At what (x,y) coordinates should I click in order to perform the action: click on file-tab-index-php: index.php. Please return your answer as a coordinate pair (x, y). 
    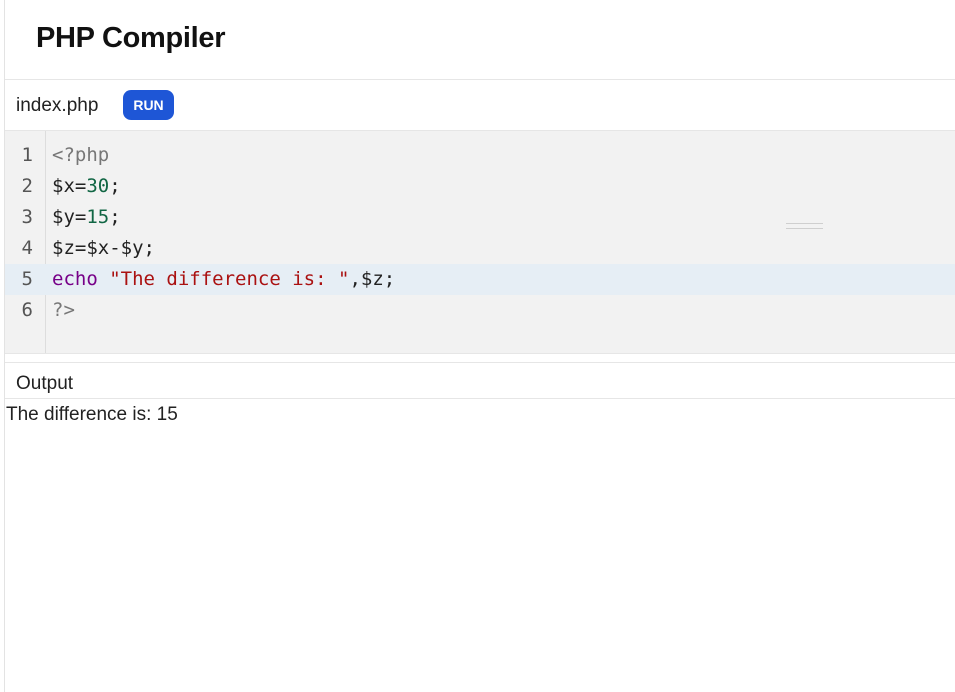
    Looking at the image, I should click on (57, 106).